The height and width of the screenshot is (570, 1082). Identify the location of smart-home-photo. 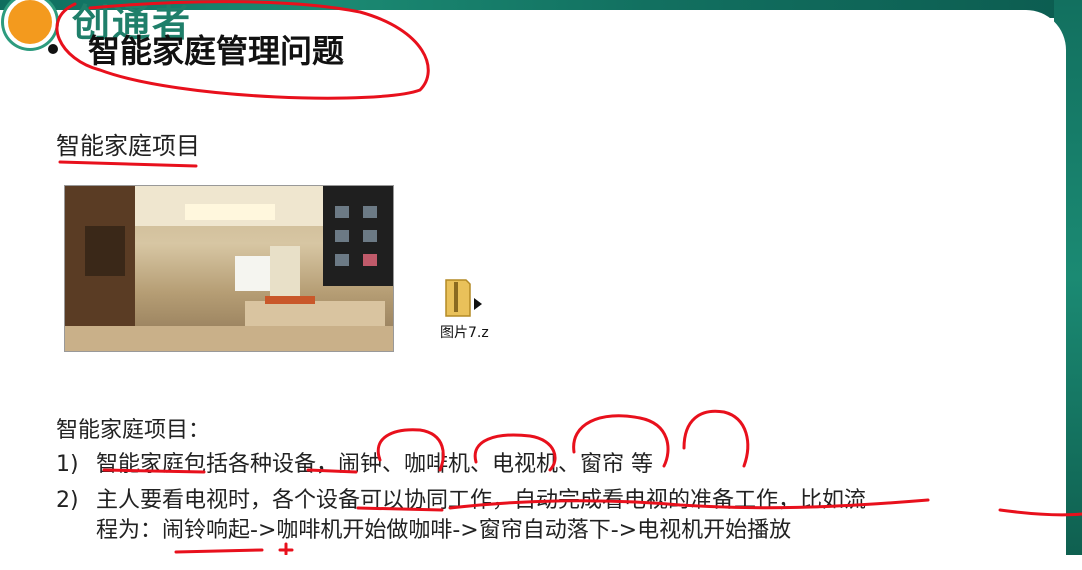
(229, 268).